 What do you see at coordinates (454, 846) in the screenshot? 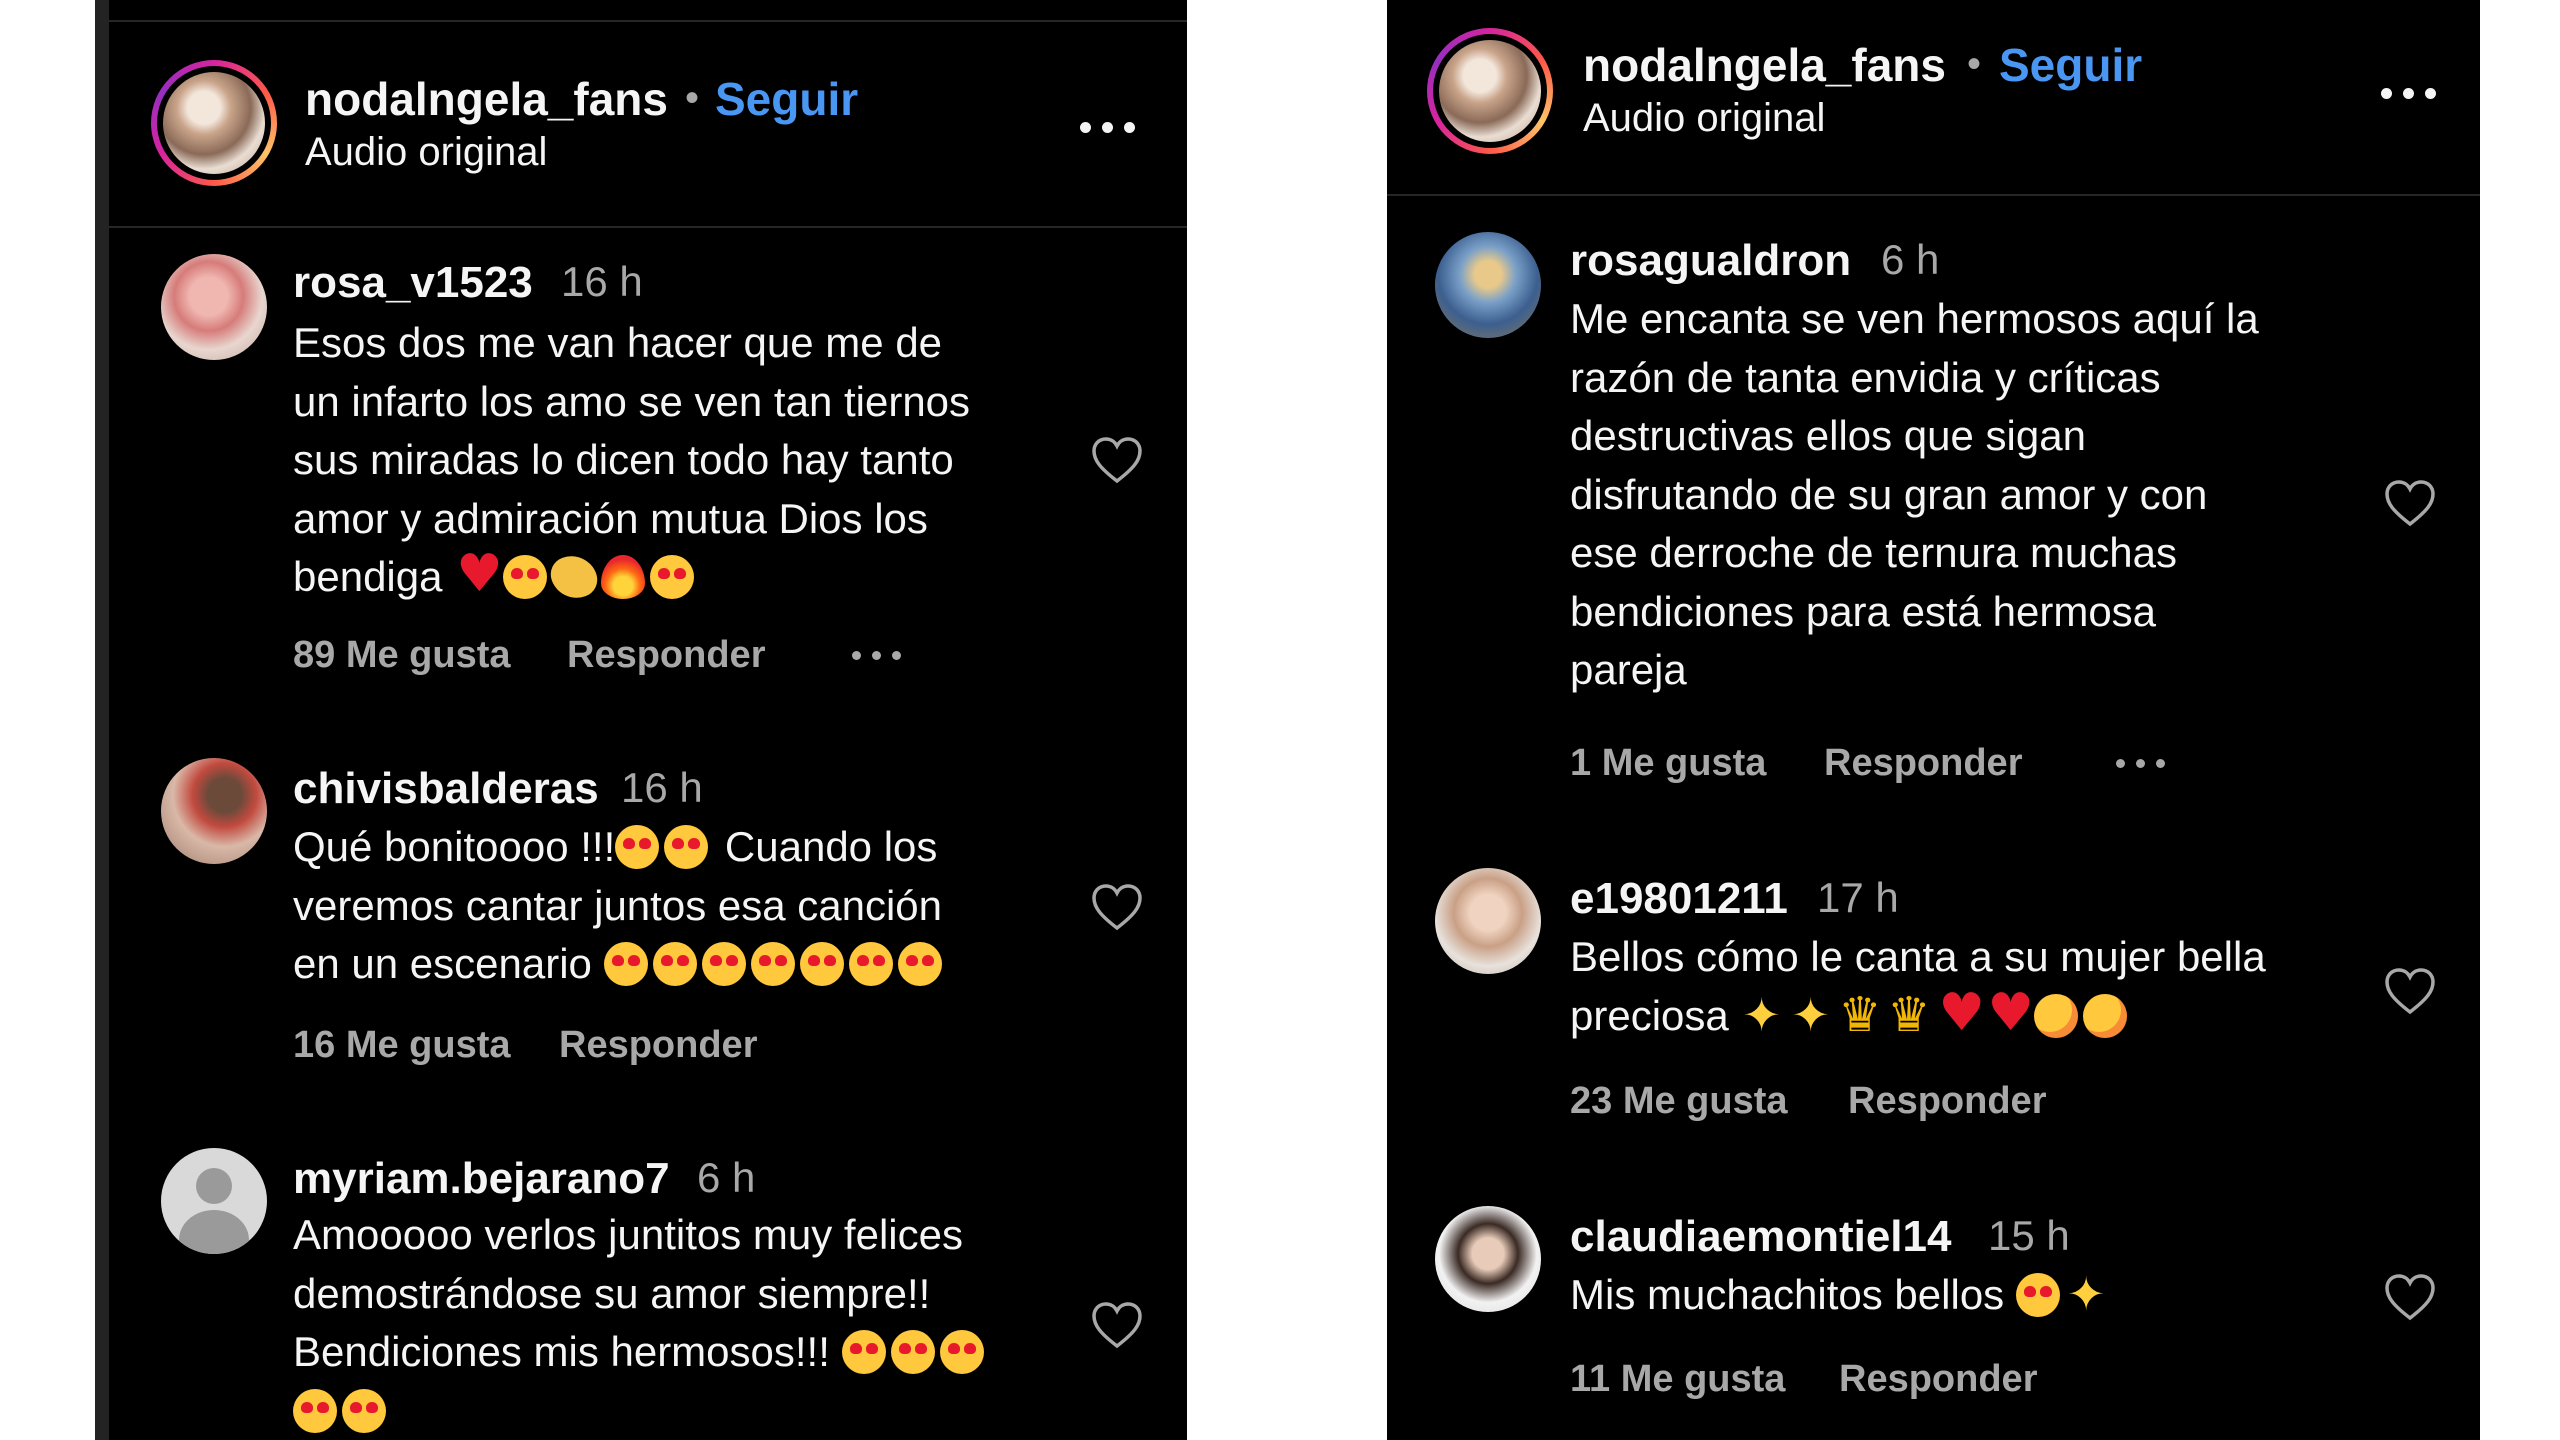
I see `comment-line: Qué bonitoooo !!!` at bounding box center [454, 846].